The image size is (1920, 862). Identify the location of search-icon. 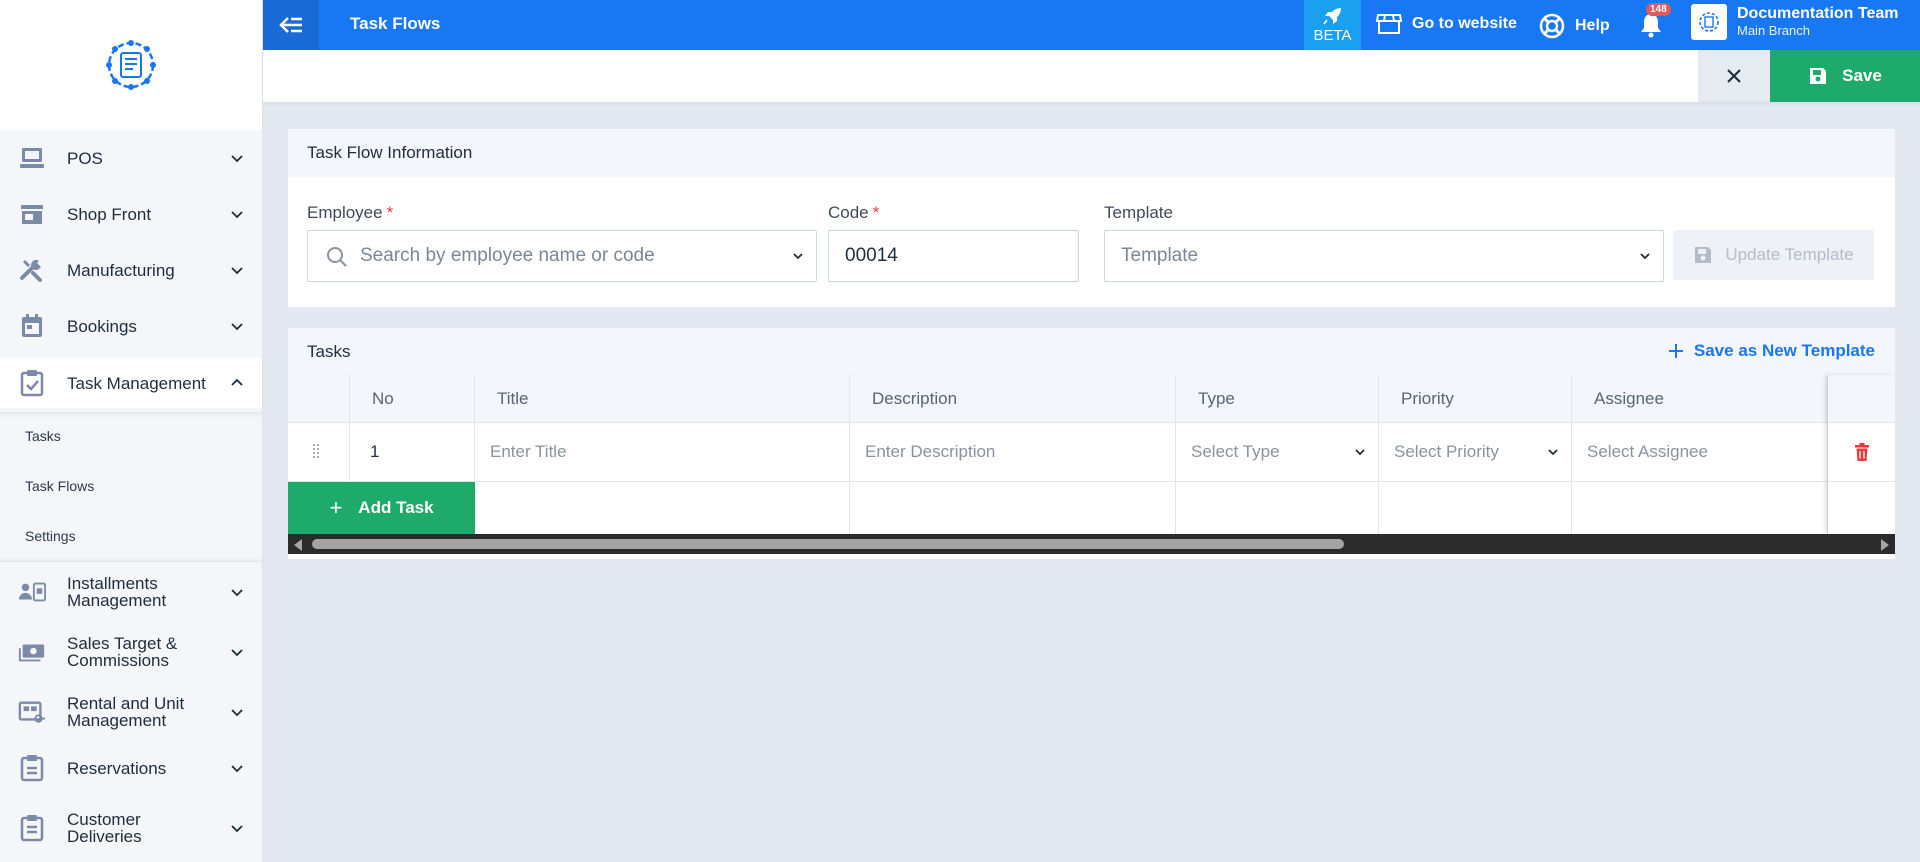
(337, 257).